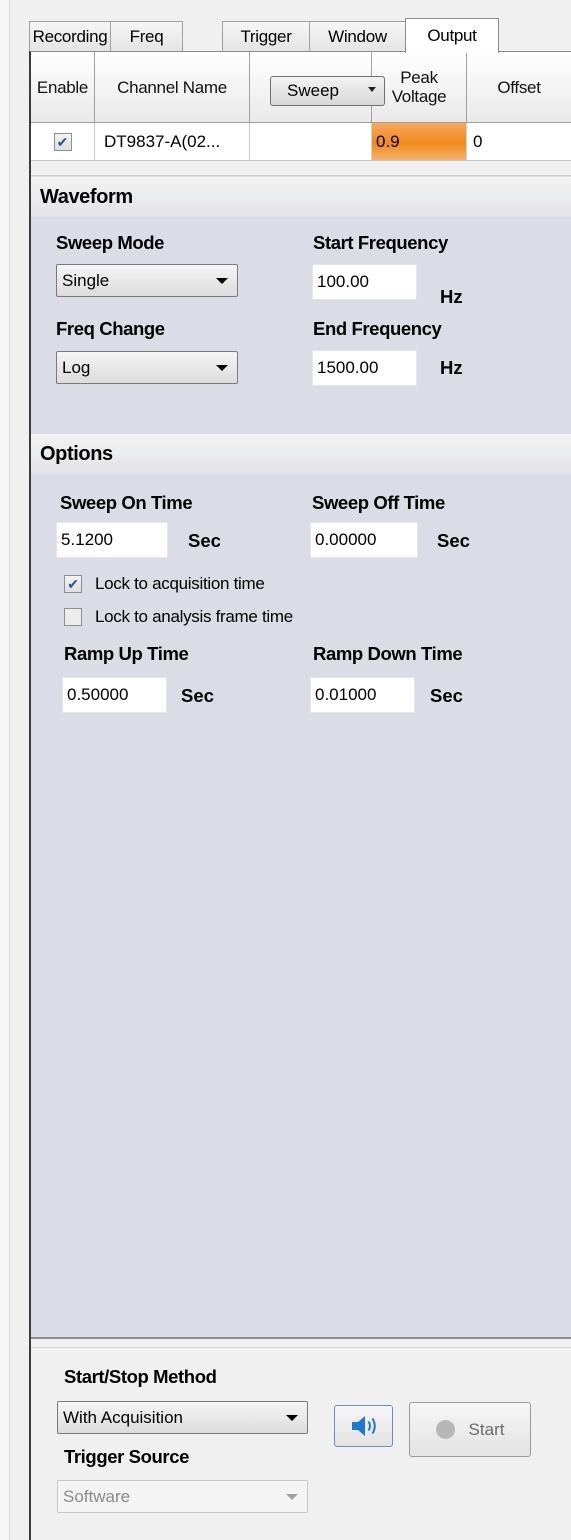 This screenshot has height=1540, width=571. What do you see at coordinates (197, 695) in the screenshot?
I see `ramp-up-time-unit: Sec` at bounding box center [197, 695].